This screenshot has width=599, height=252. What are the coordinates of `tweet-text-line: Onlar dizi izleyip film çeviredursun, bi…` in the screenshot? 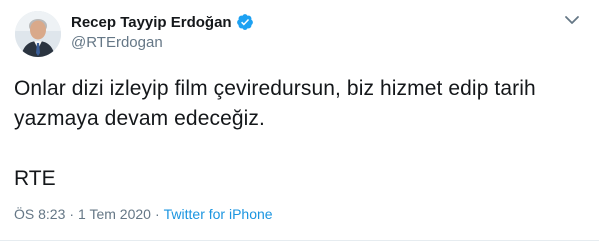 It's located at (275, 88).